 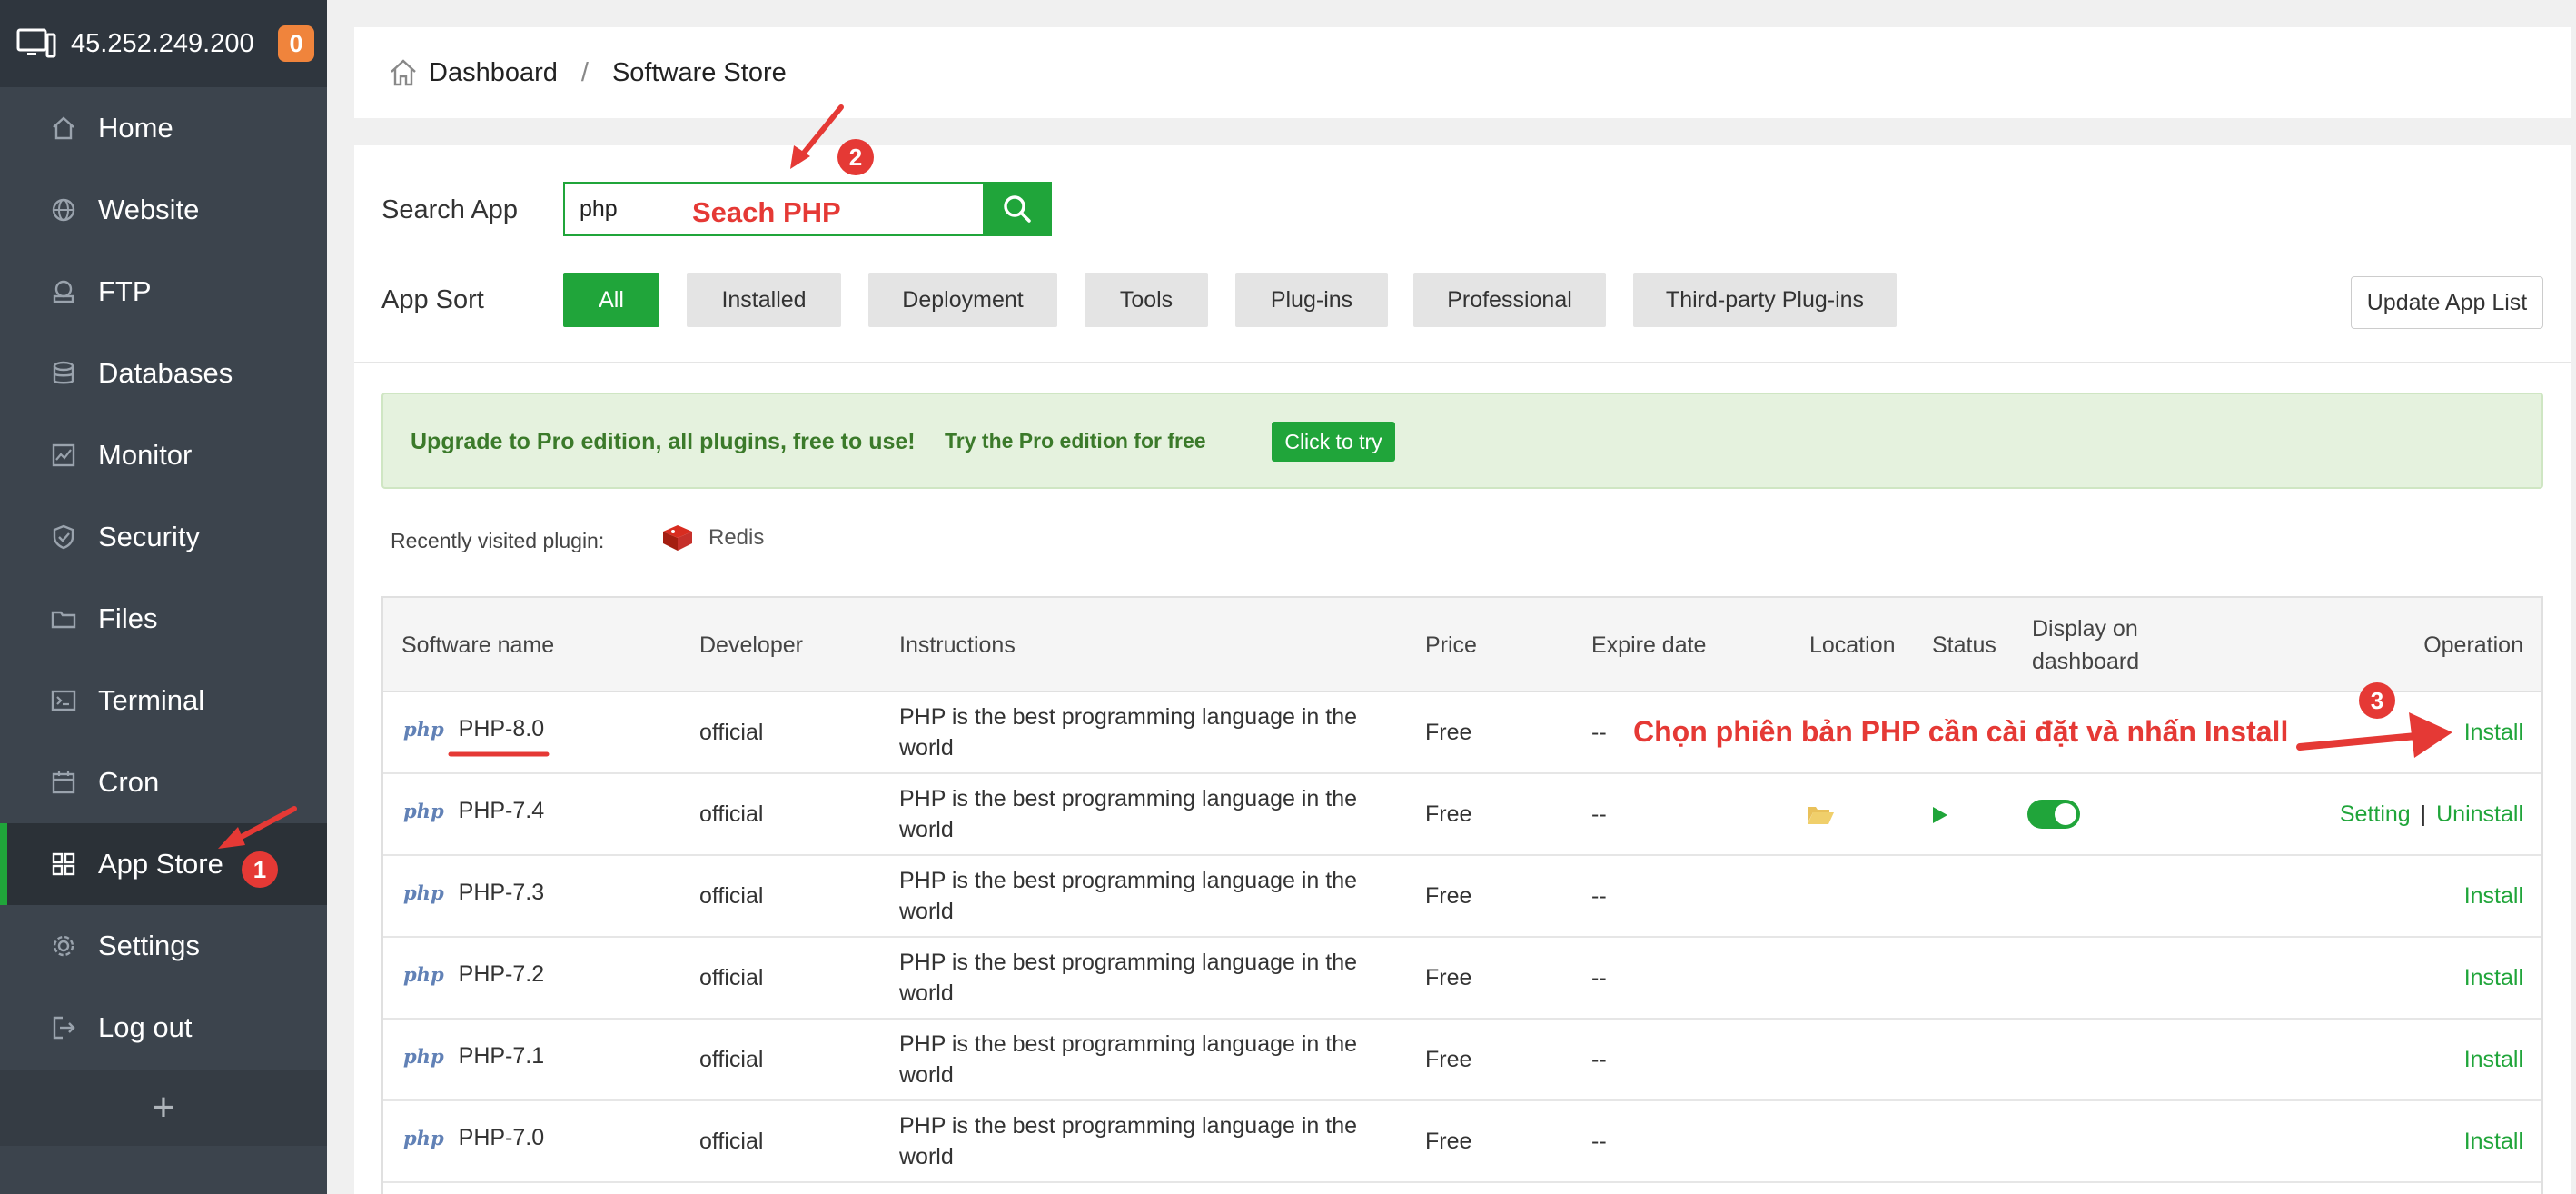 What do you see at coordinates (1820, 814) in the screenshot?
I see `folder-open-icon` at bounding box center [1820, 814].